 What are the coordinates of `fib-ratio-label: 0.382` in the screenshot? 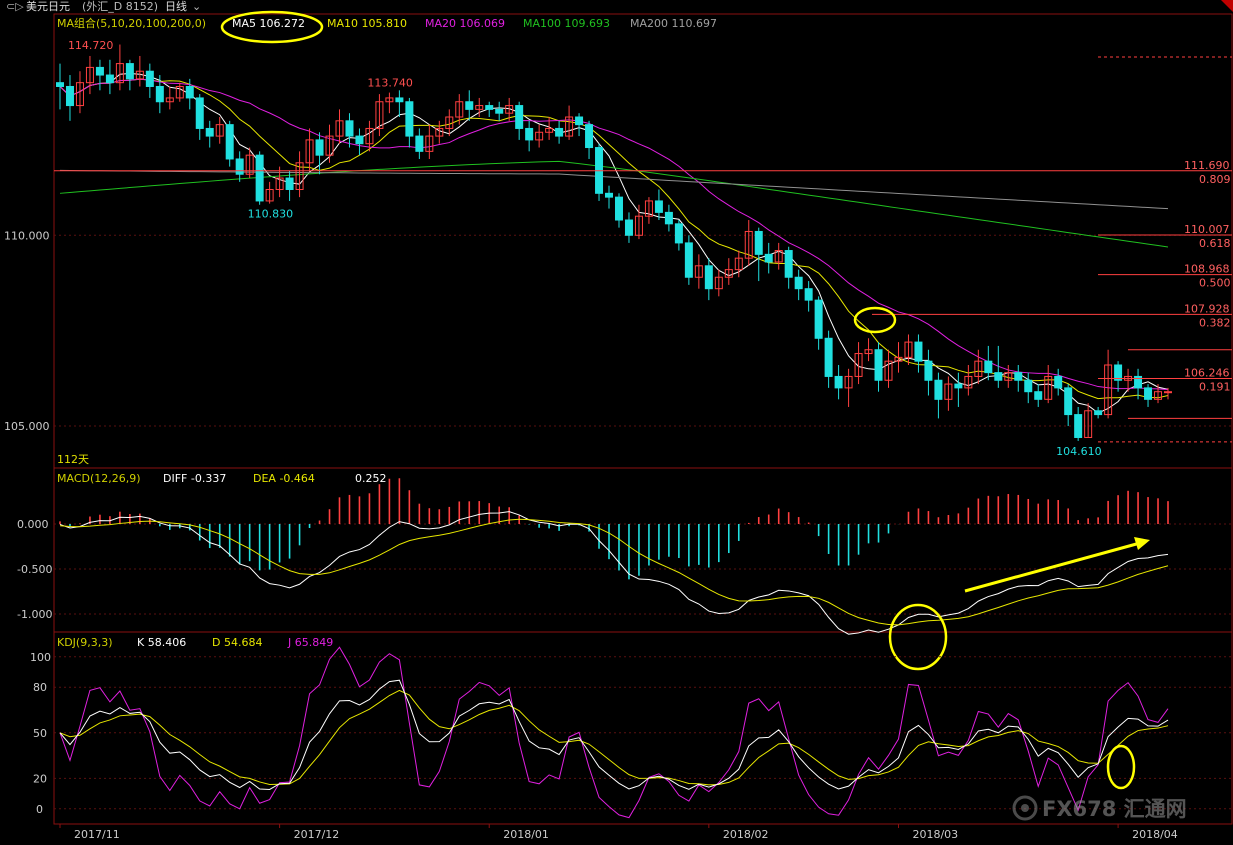 It's located at (1215, 322).